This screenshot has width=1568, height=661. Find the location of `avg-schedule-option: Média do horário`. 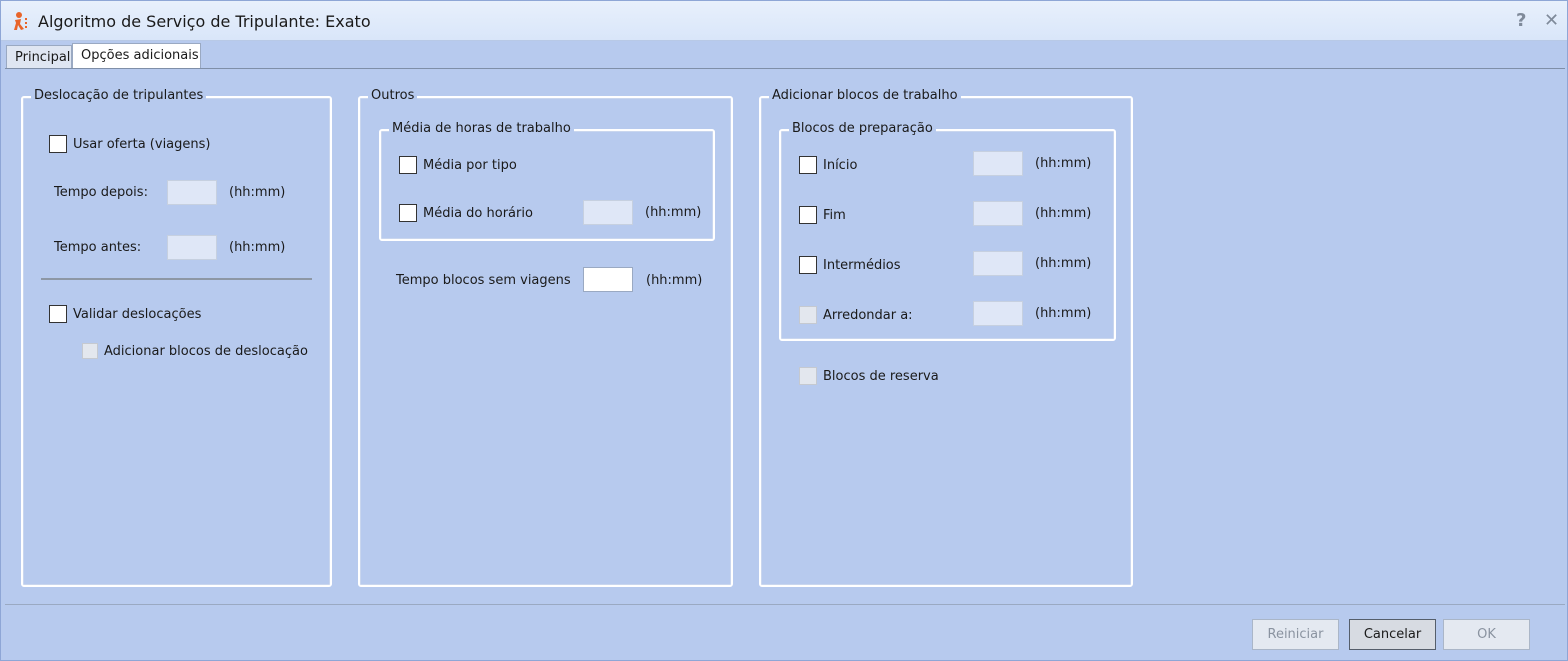

avg-schedule-option: Média do horário is located at coordinates (466, 213).